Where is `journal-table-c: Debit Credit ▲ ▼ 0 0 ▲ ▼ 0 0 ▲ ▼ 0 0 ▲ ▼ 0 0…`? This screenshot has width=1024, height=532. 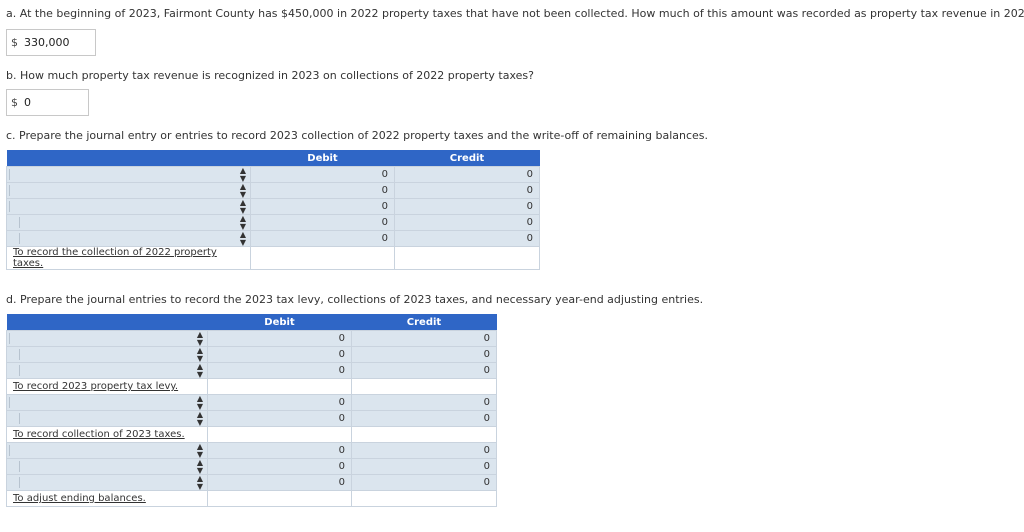
journal-table-c: Debit Credit ▲ ▼ 0 0 ▲ ▼ 0 0 ▲ ▼ 0 0 ▲ ▼ 0 0… is located at coordinates (273, 210).